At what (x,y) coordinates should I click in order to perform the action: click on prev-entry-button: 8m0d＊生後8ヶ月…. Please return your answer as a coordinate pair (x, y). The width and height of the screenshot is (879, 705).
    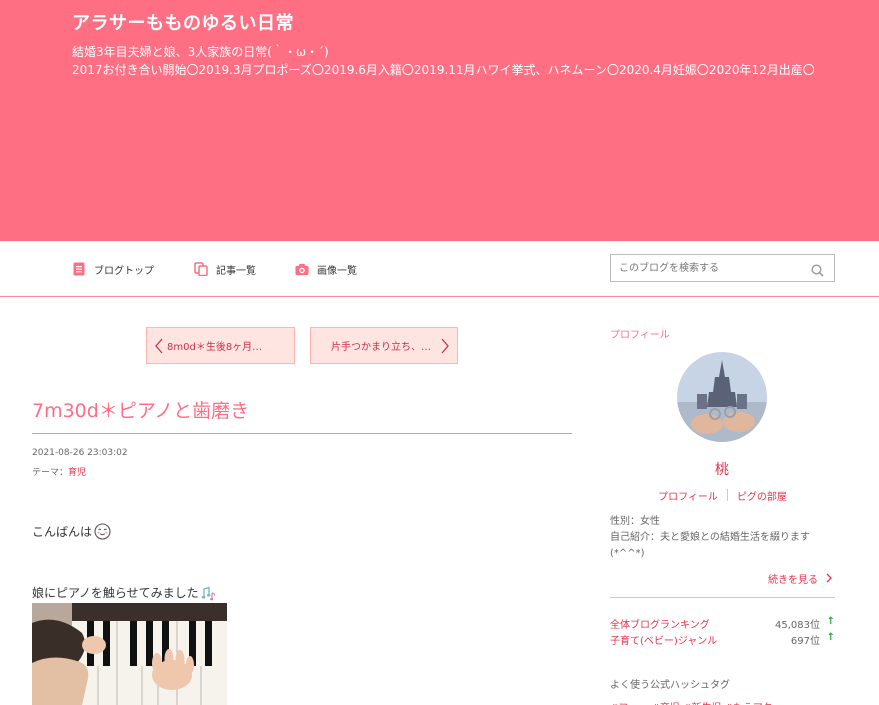
    Looking at the image, I should click on (220, 345).